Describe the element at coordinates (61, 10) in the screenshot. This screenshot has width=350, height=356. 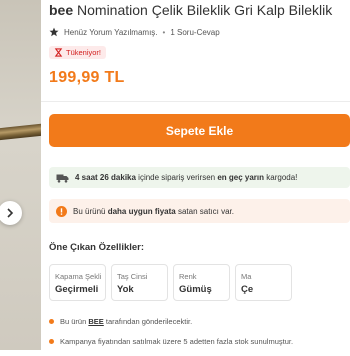
I see `brand-link: bee` at that location.